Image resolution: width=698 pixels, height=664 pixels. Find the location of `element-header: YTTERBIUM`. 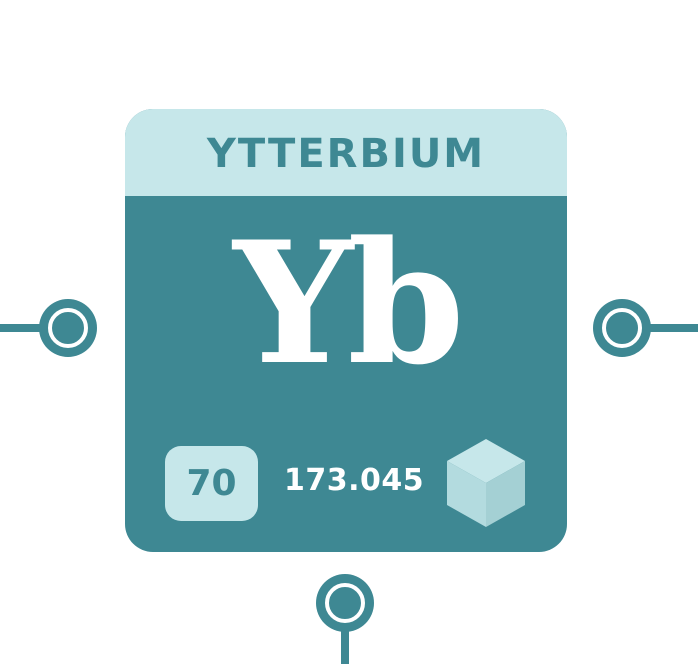

element-header: YTTERBIUM is located at coordinates (346, 152).